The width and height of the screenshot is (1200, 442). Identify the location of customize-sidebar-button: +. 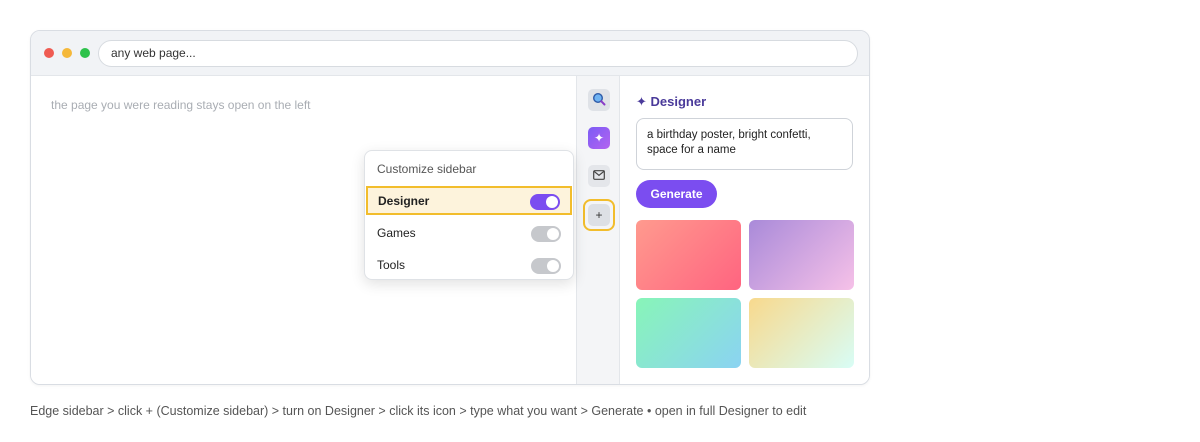
(599, 215).